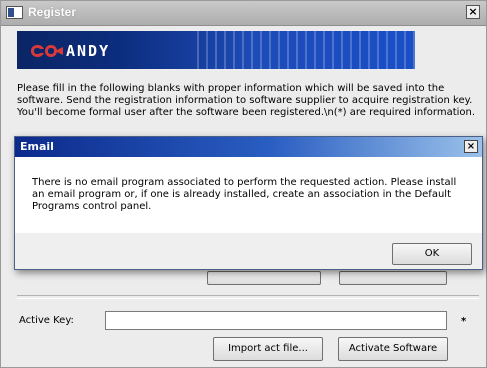 The image size is (487, 368). Describe the element at coordinates (306, 50) in the screenshot. I see `banner-stripes` at that location.